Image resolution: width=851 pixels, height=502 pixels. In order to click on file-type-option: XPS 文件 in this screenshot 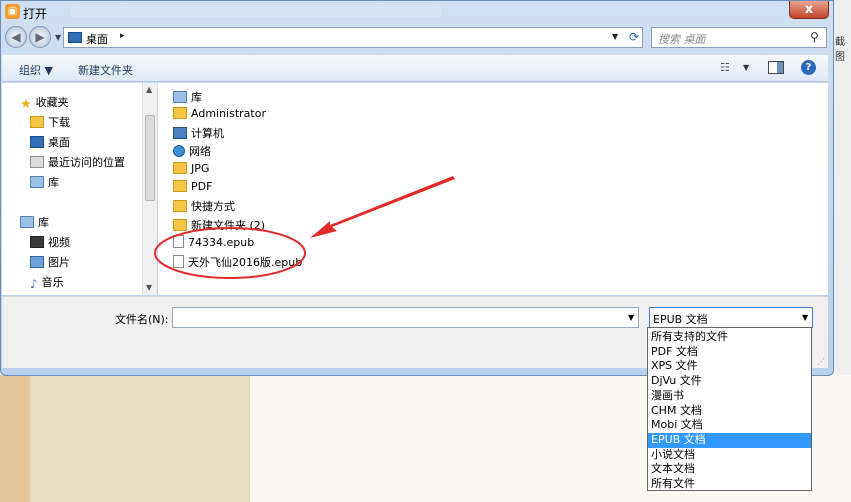, I will do `click(729, 366)`.